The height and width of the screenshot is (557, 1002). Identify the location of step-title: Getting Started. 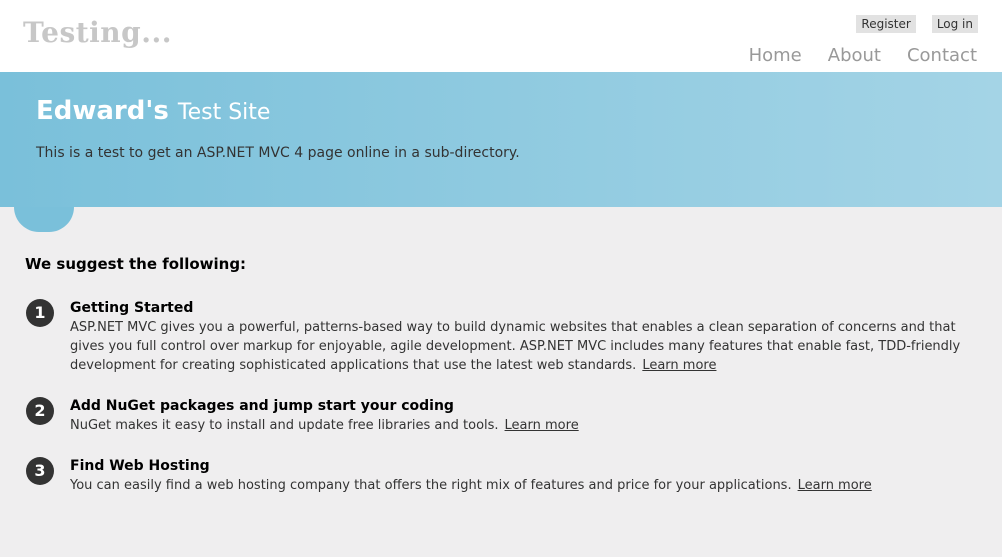
(132, 308).